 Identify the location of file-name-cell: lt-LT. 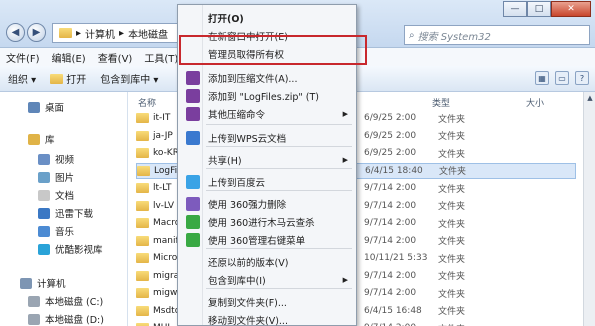
(154, 188).